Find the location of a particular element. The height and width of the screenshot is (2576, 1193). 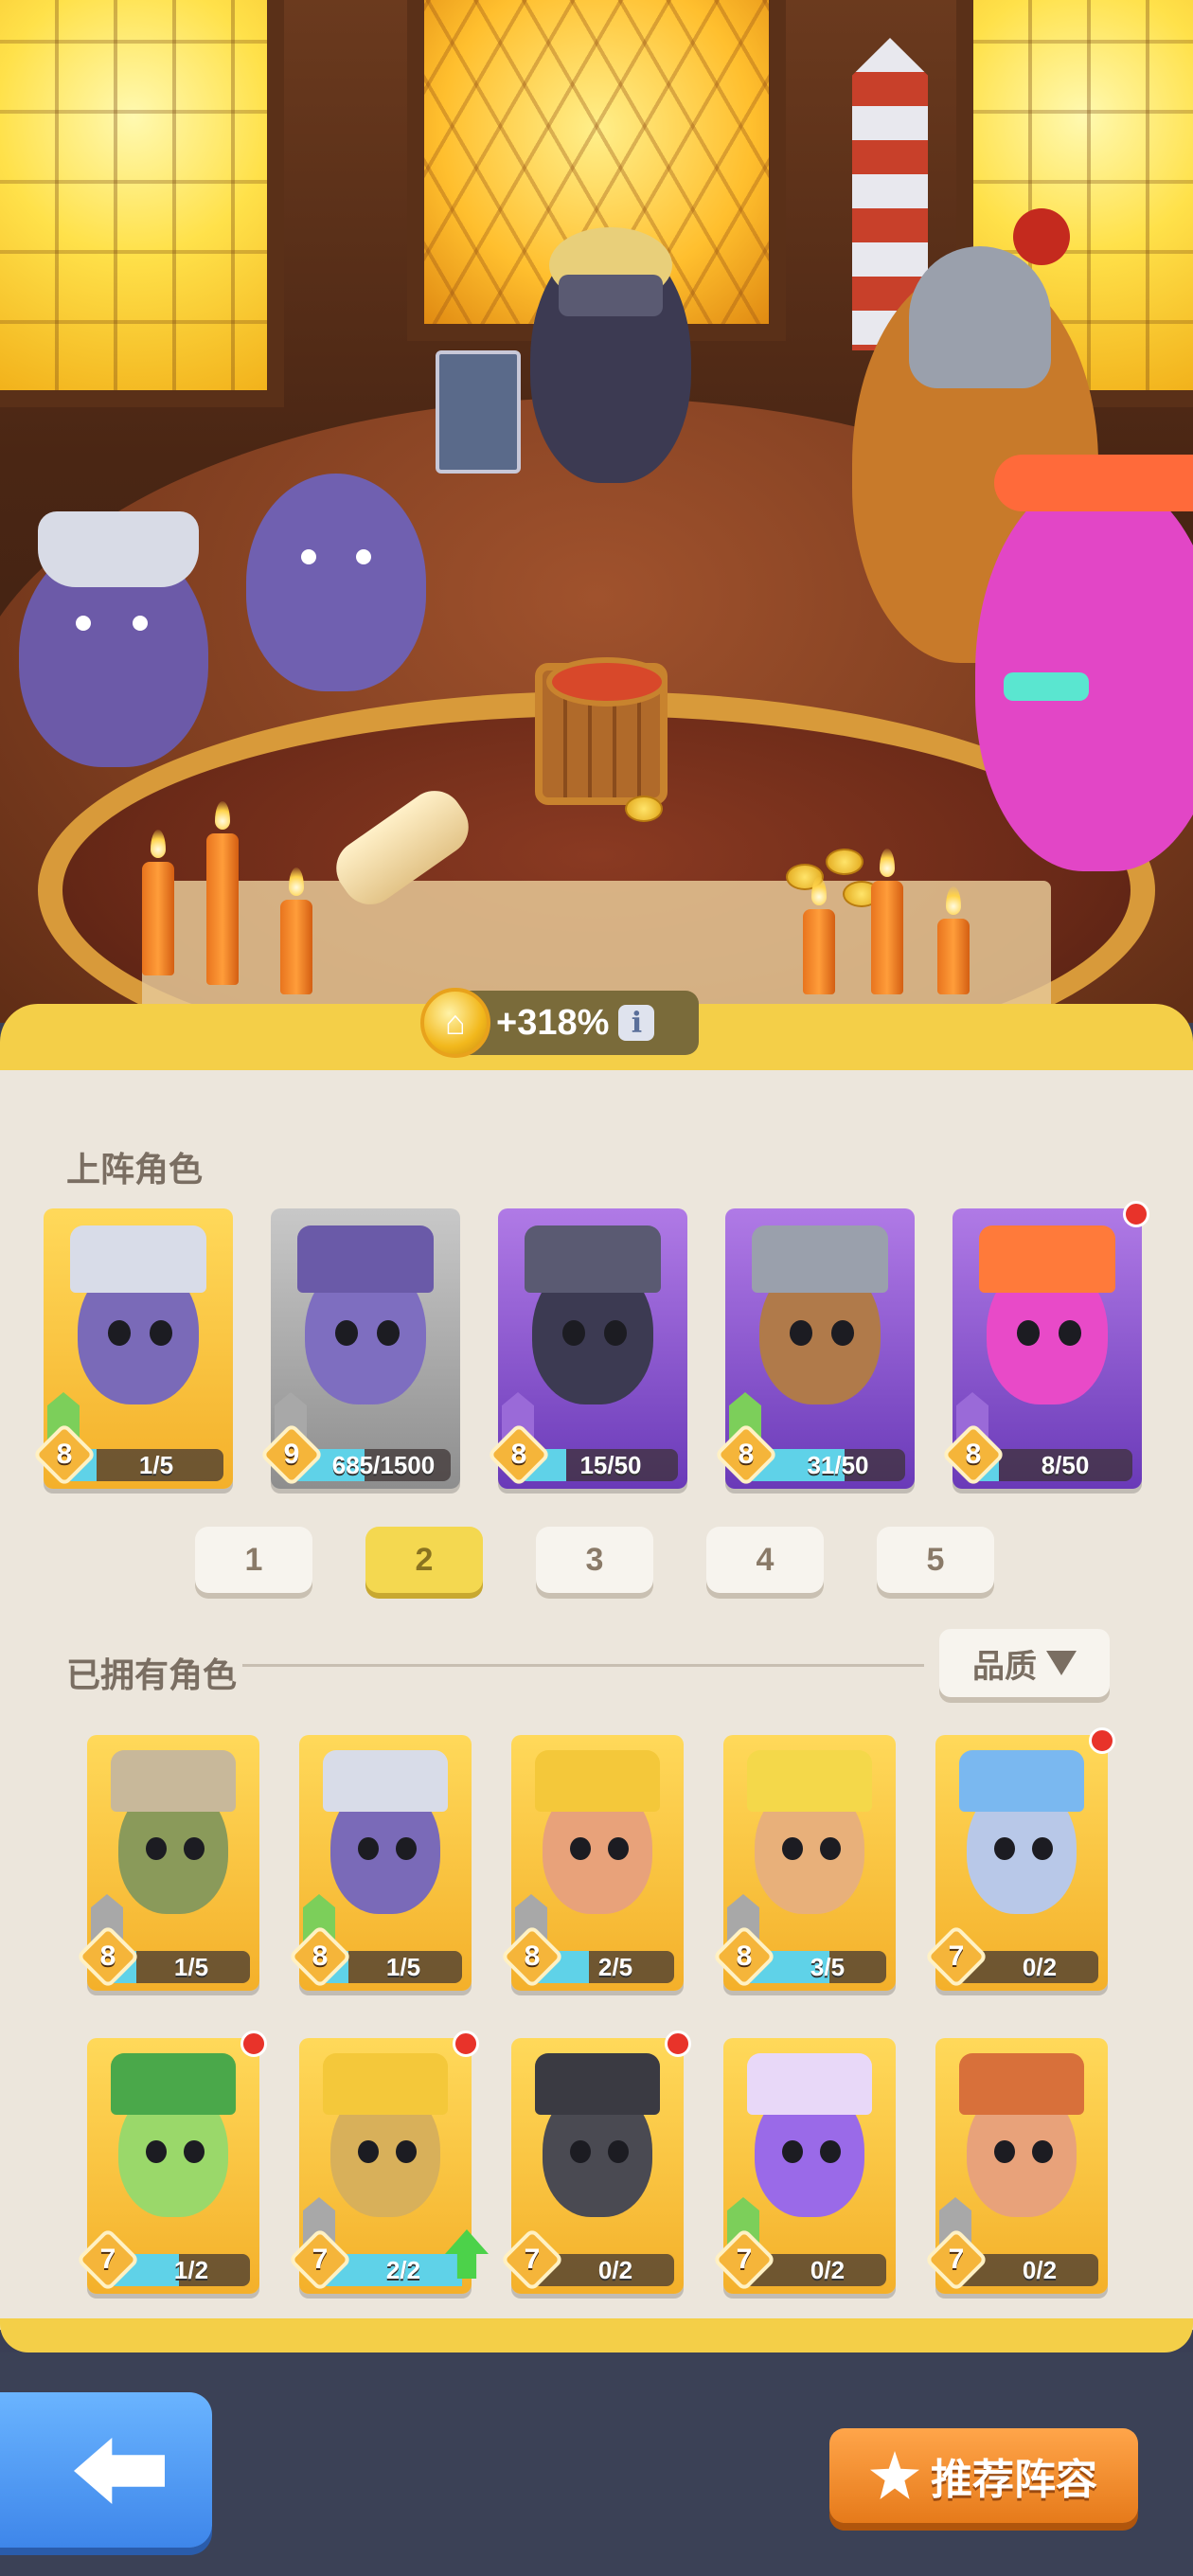

lineup-page-tab-4: 4 is located at coordinates (765, 1560).